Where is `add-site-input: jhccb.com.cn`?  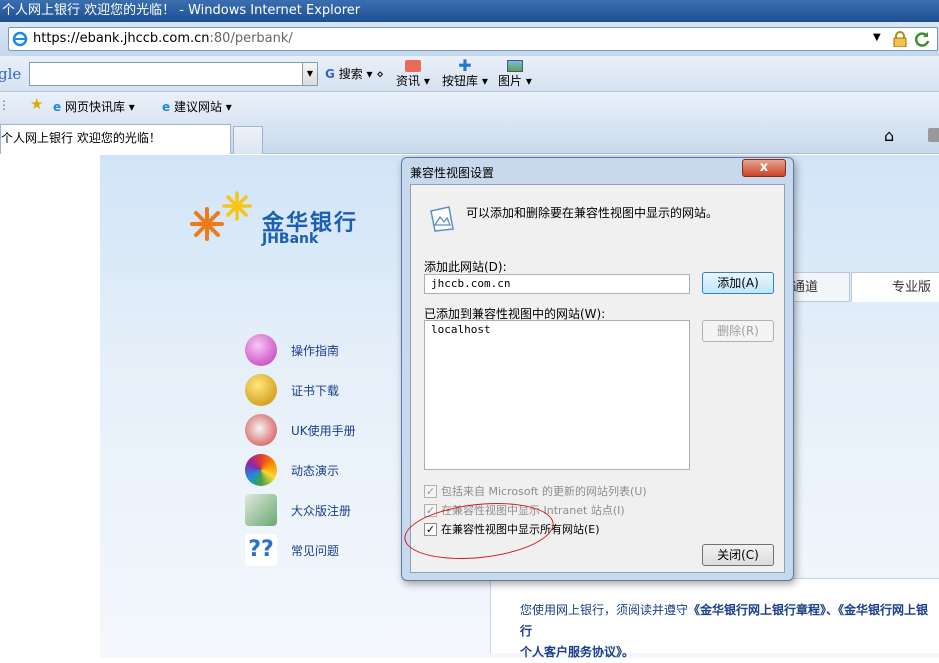 add-site-input: jhccb.com.cn is located at coordinates (557, 284).